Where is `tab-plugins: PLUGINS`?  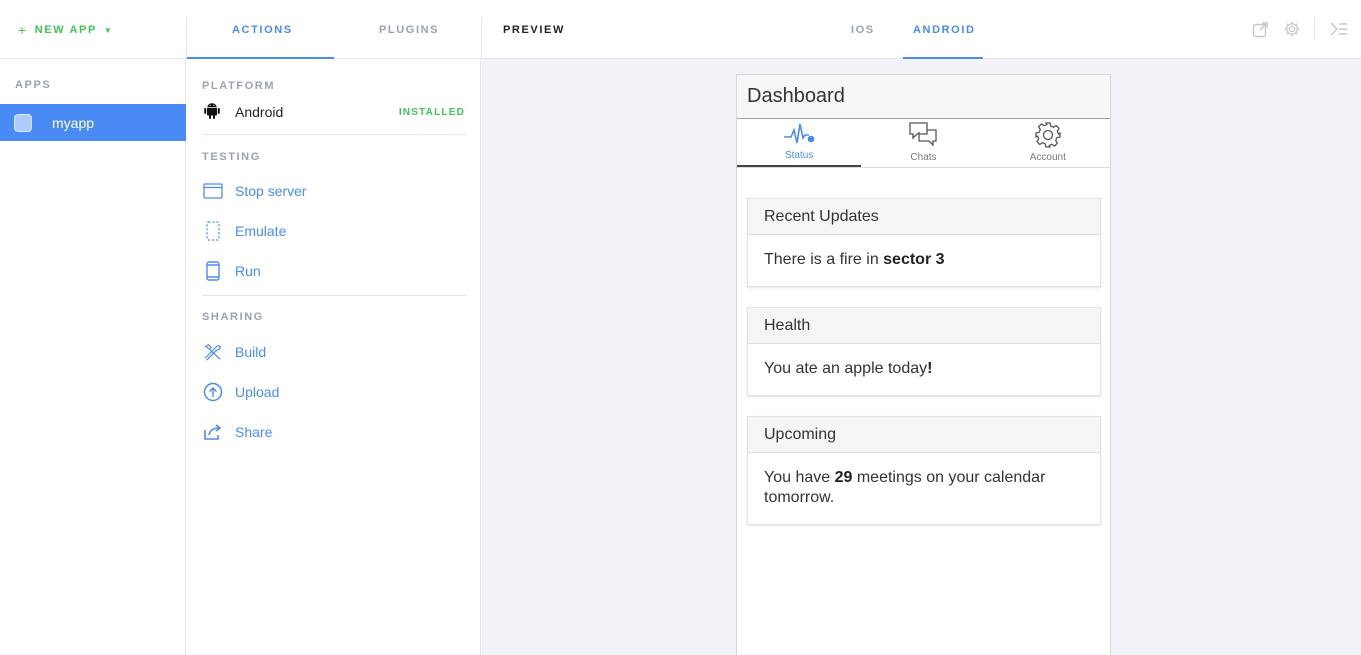 tab-plugins: PLUGINS is located at coordinates (409, 30).